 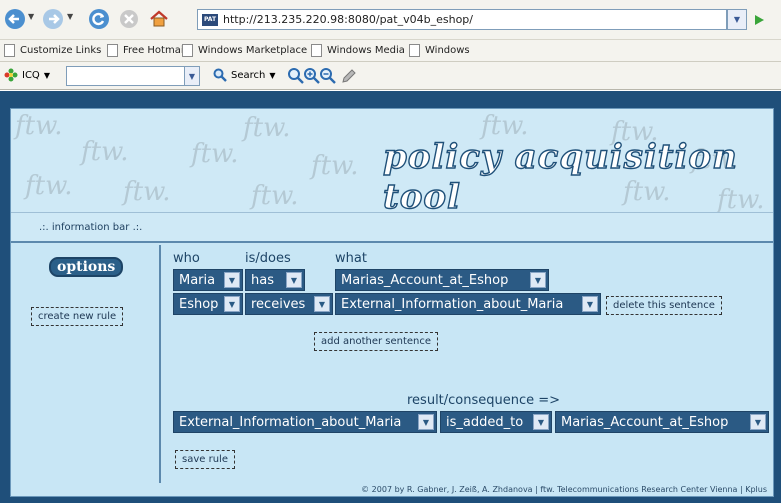 What do you see at coordinates (268, 258) in the screenshot?
I see `column-label-isdoes: is/does` at bounding box center [268, 258].